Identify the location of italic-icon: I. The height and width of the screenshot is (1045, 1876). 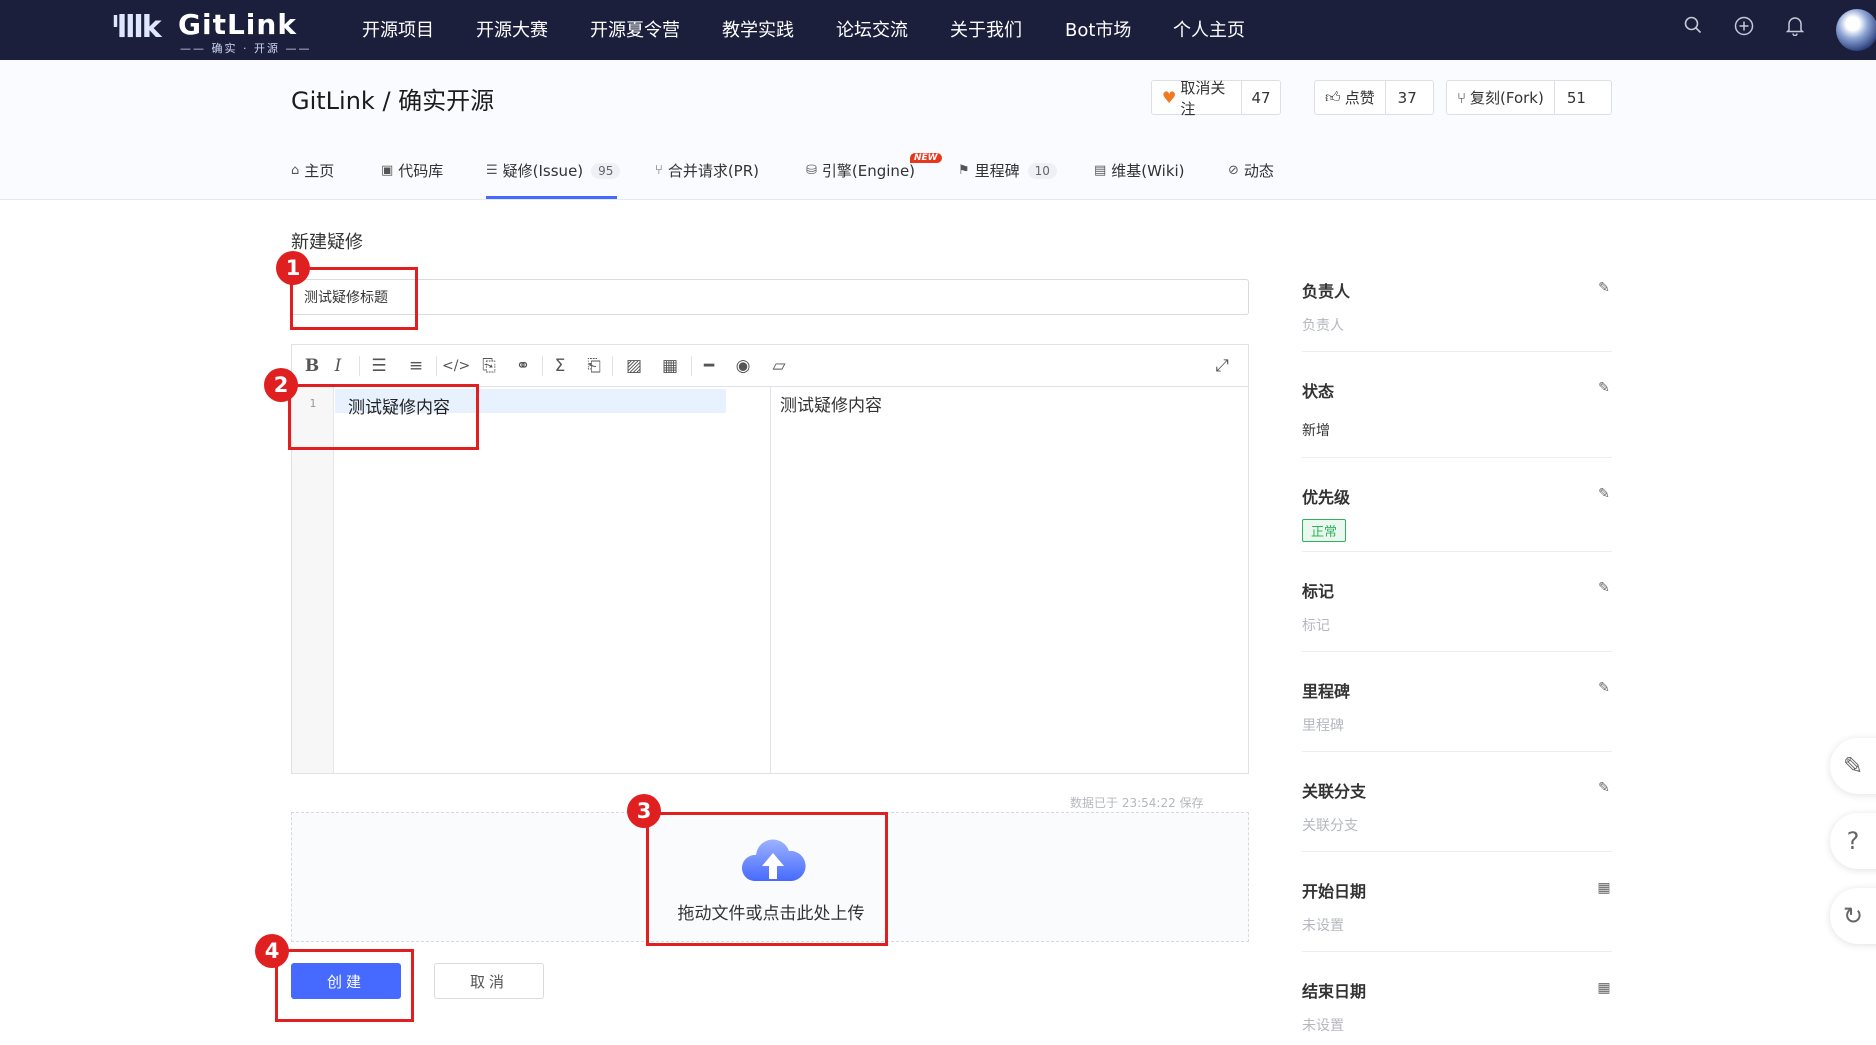
(338, 366).